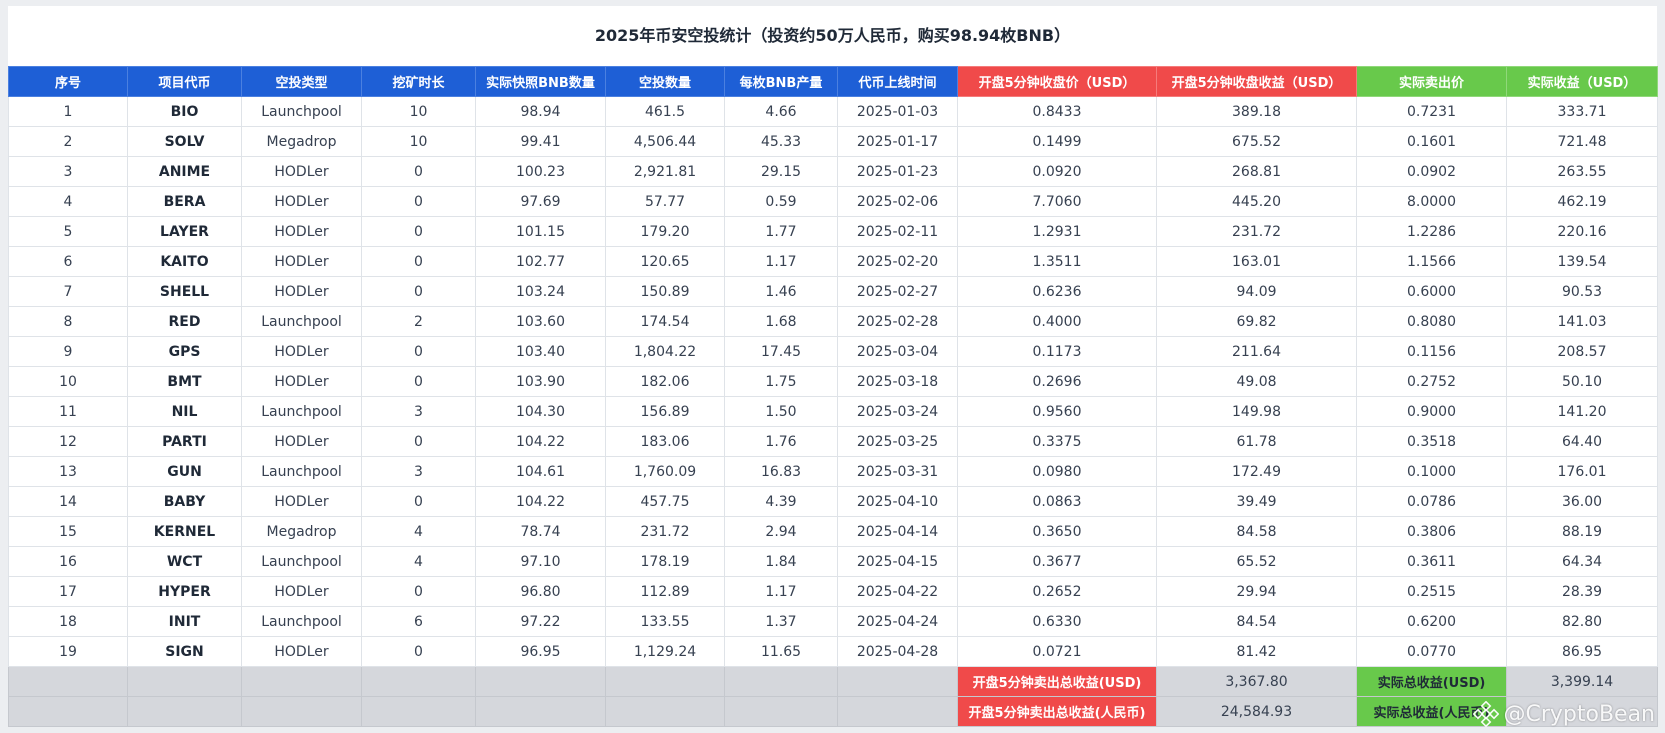  Describe the element at coordinates (665, 201) in the screenshot. I see `cell-airdrop-amount: 57.77` at that location.